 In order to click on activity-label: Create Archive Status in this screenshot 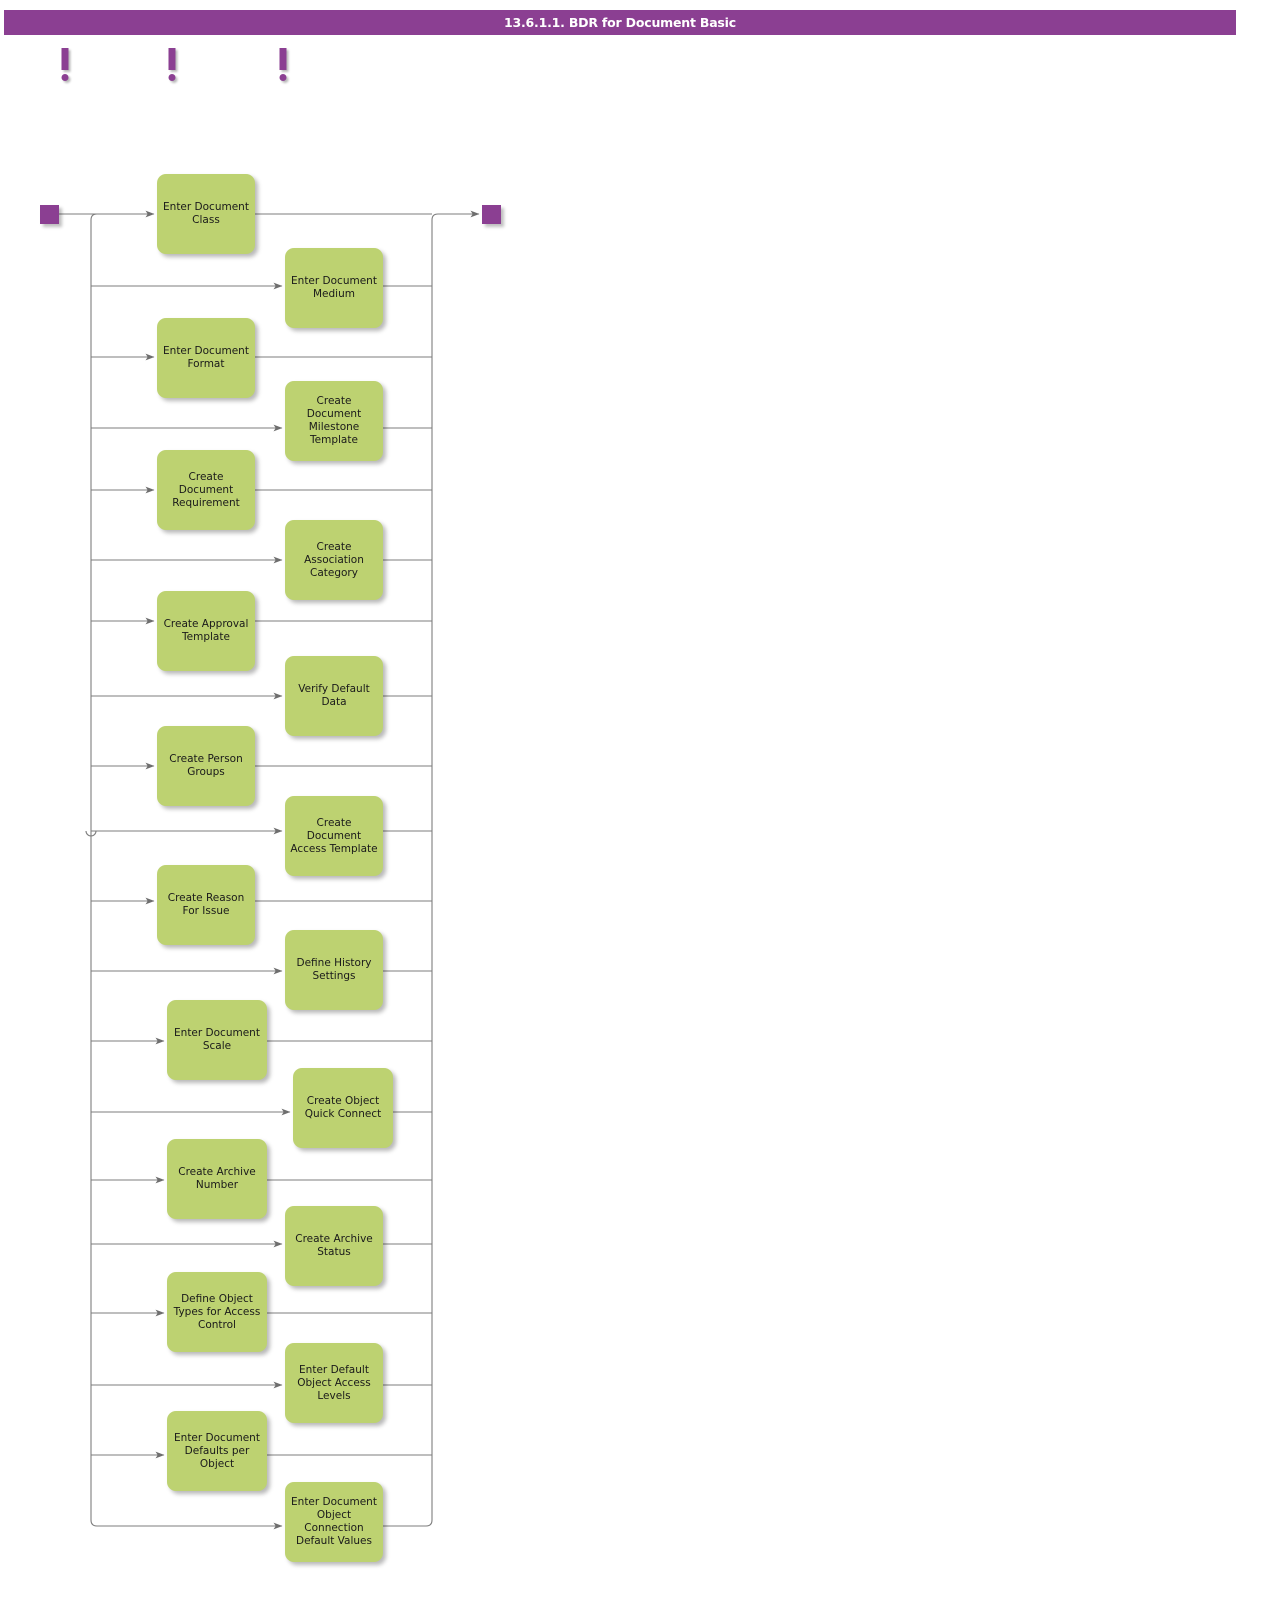, I will do `click(334, 1245)`.